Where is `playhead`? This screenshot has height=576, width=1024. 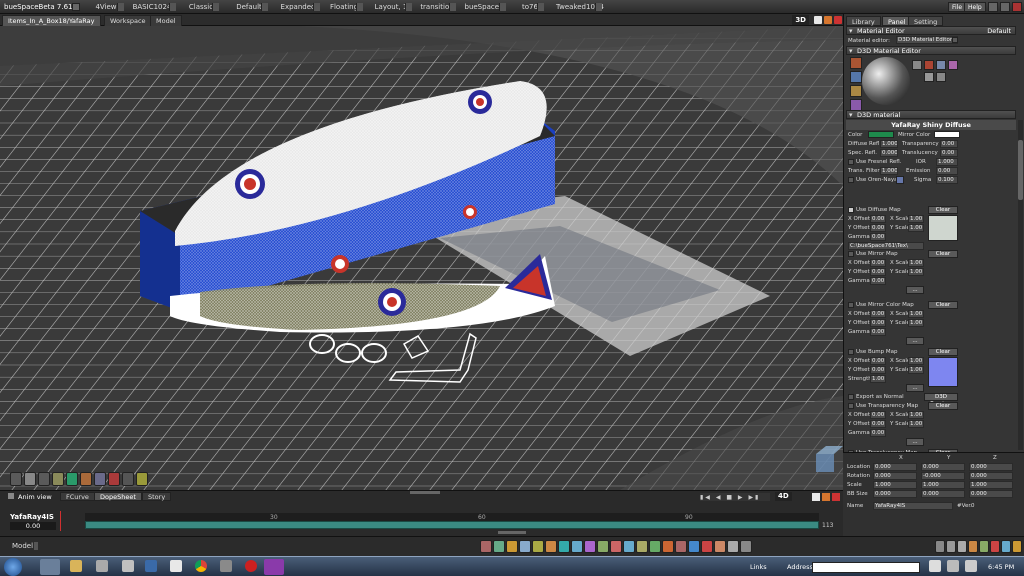
playhead is located at coordinates (60, 521).